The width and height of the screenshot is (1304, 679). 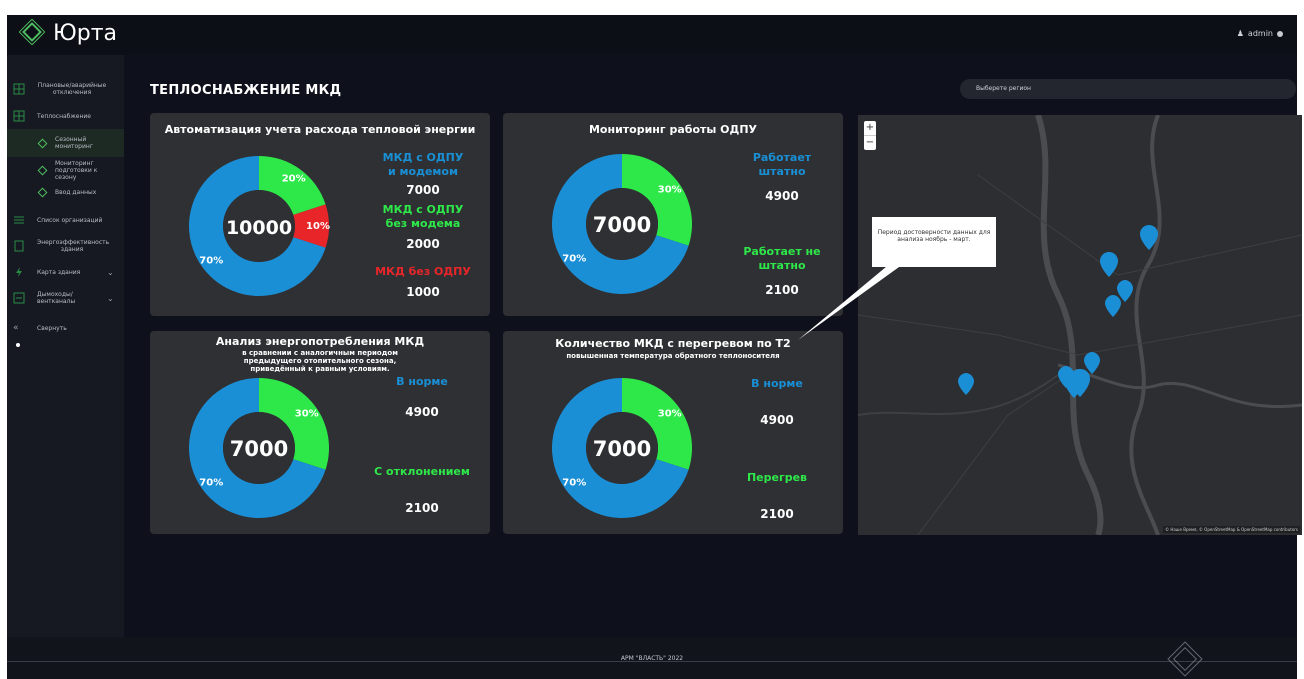 I want to click on legend-value-no-odpu: 1000, so click(x=423, y=292).